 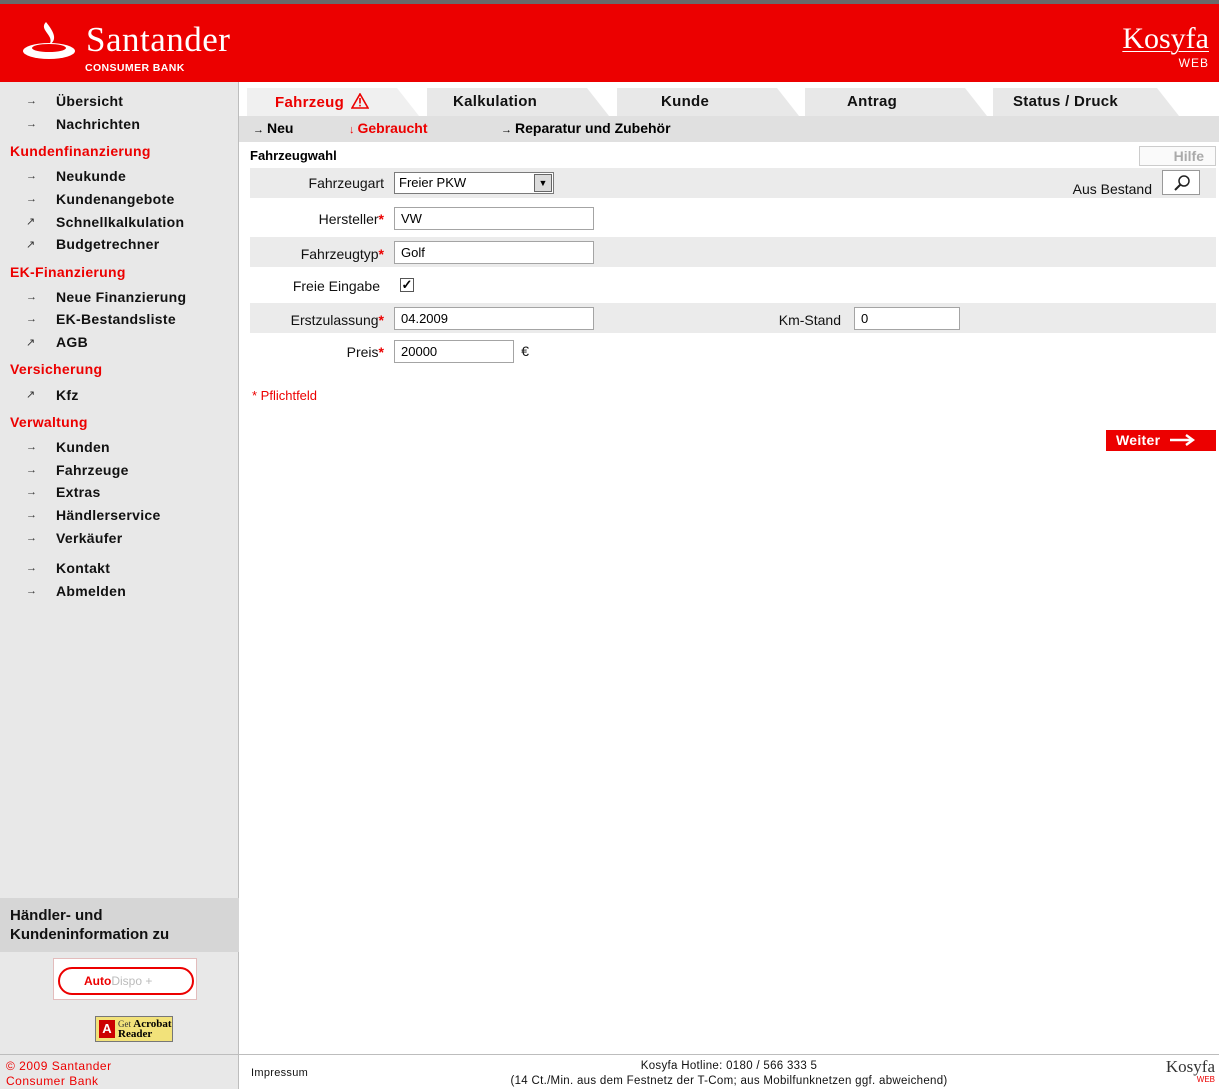 What do you see at coordinates (90, 101) in the screenshot?
I see `sidebar-item-label: Übersicht` at bounding box center [90, 101].